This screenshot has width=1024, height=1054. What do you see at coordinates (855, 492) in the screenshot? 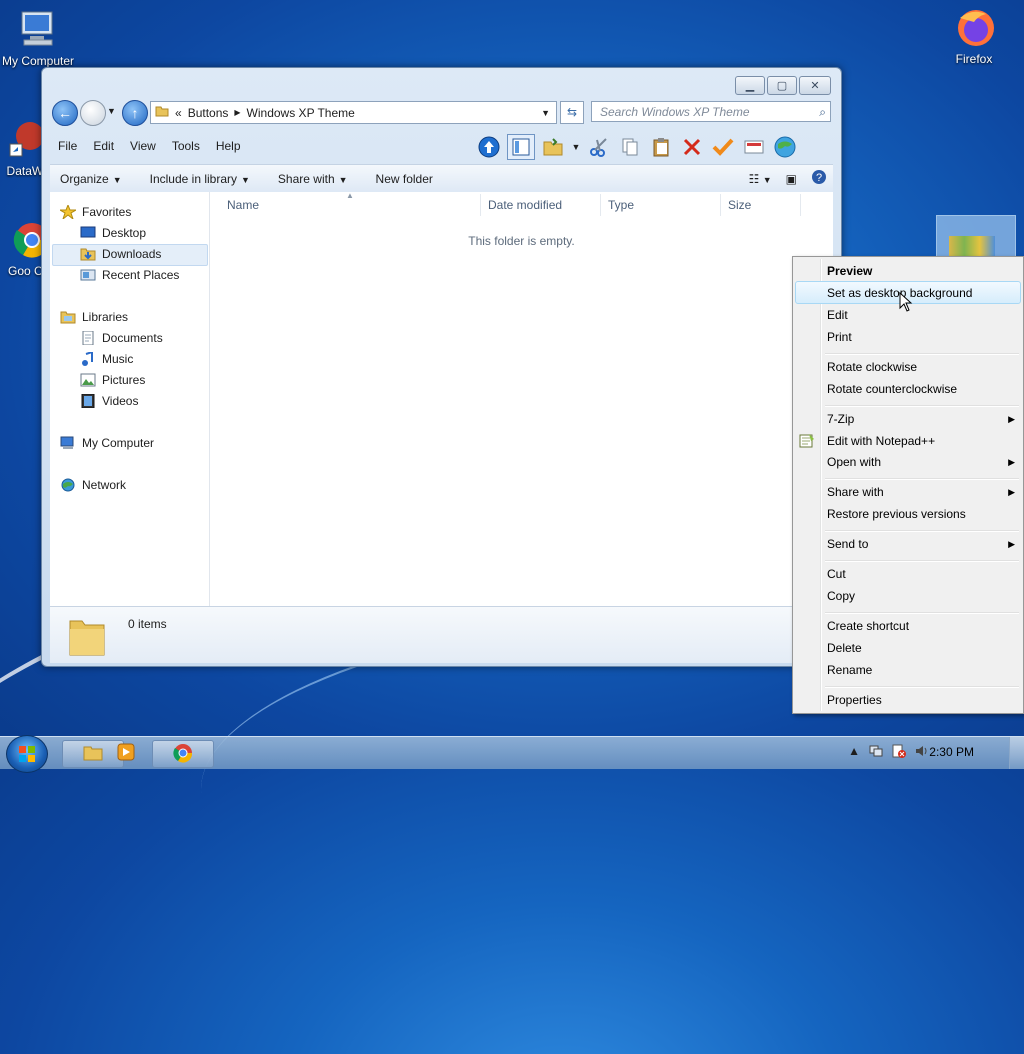
I see `menu-item-share-with: Share with` at bounding box center [855, 492].